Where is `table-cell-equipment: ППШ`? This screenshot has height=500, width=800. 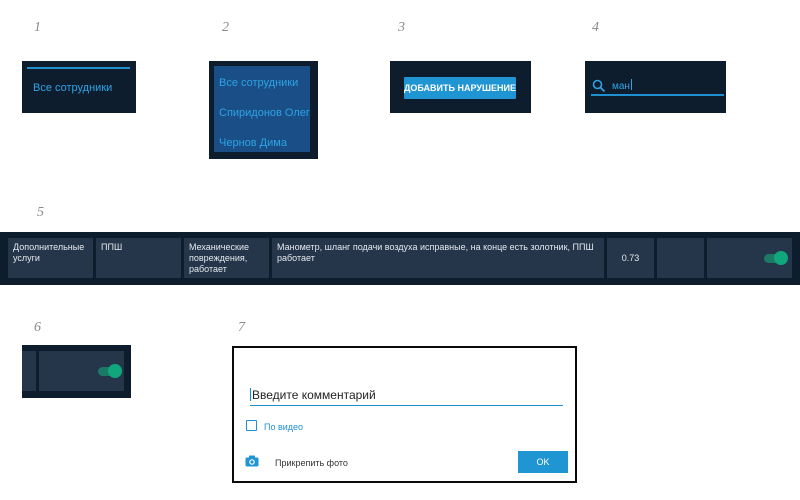 table-cell-equipment: ППШ is located at coordinates (138, 258).